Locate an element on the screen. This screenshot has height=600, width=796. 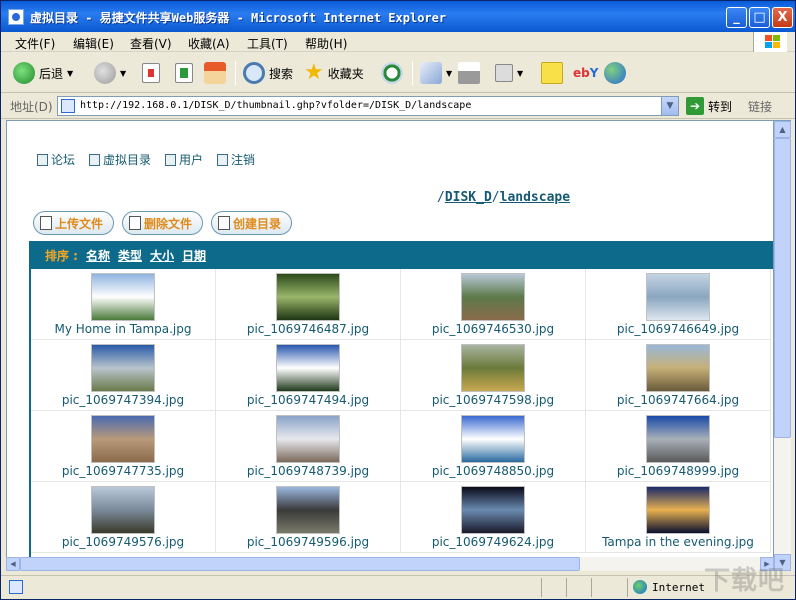
maximize-button: □ is located at coordinates (759, 17).